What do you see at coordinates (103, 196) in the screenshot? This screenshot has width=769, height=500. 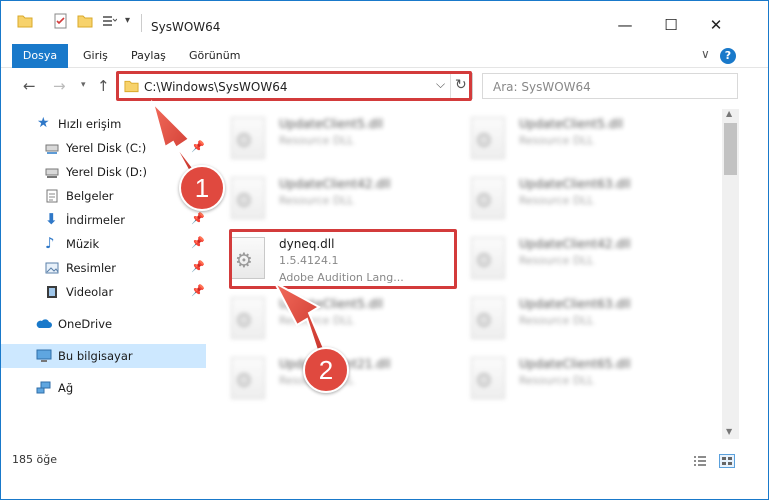 I see `nav-item-documents: Belgeler 📌` at bounding box center [103, 196].